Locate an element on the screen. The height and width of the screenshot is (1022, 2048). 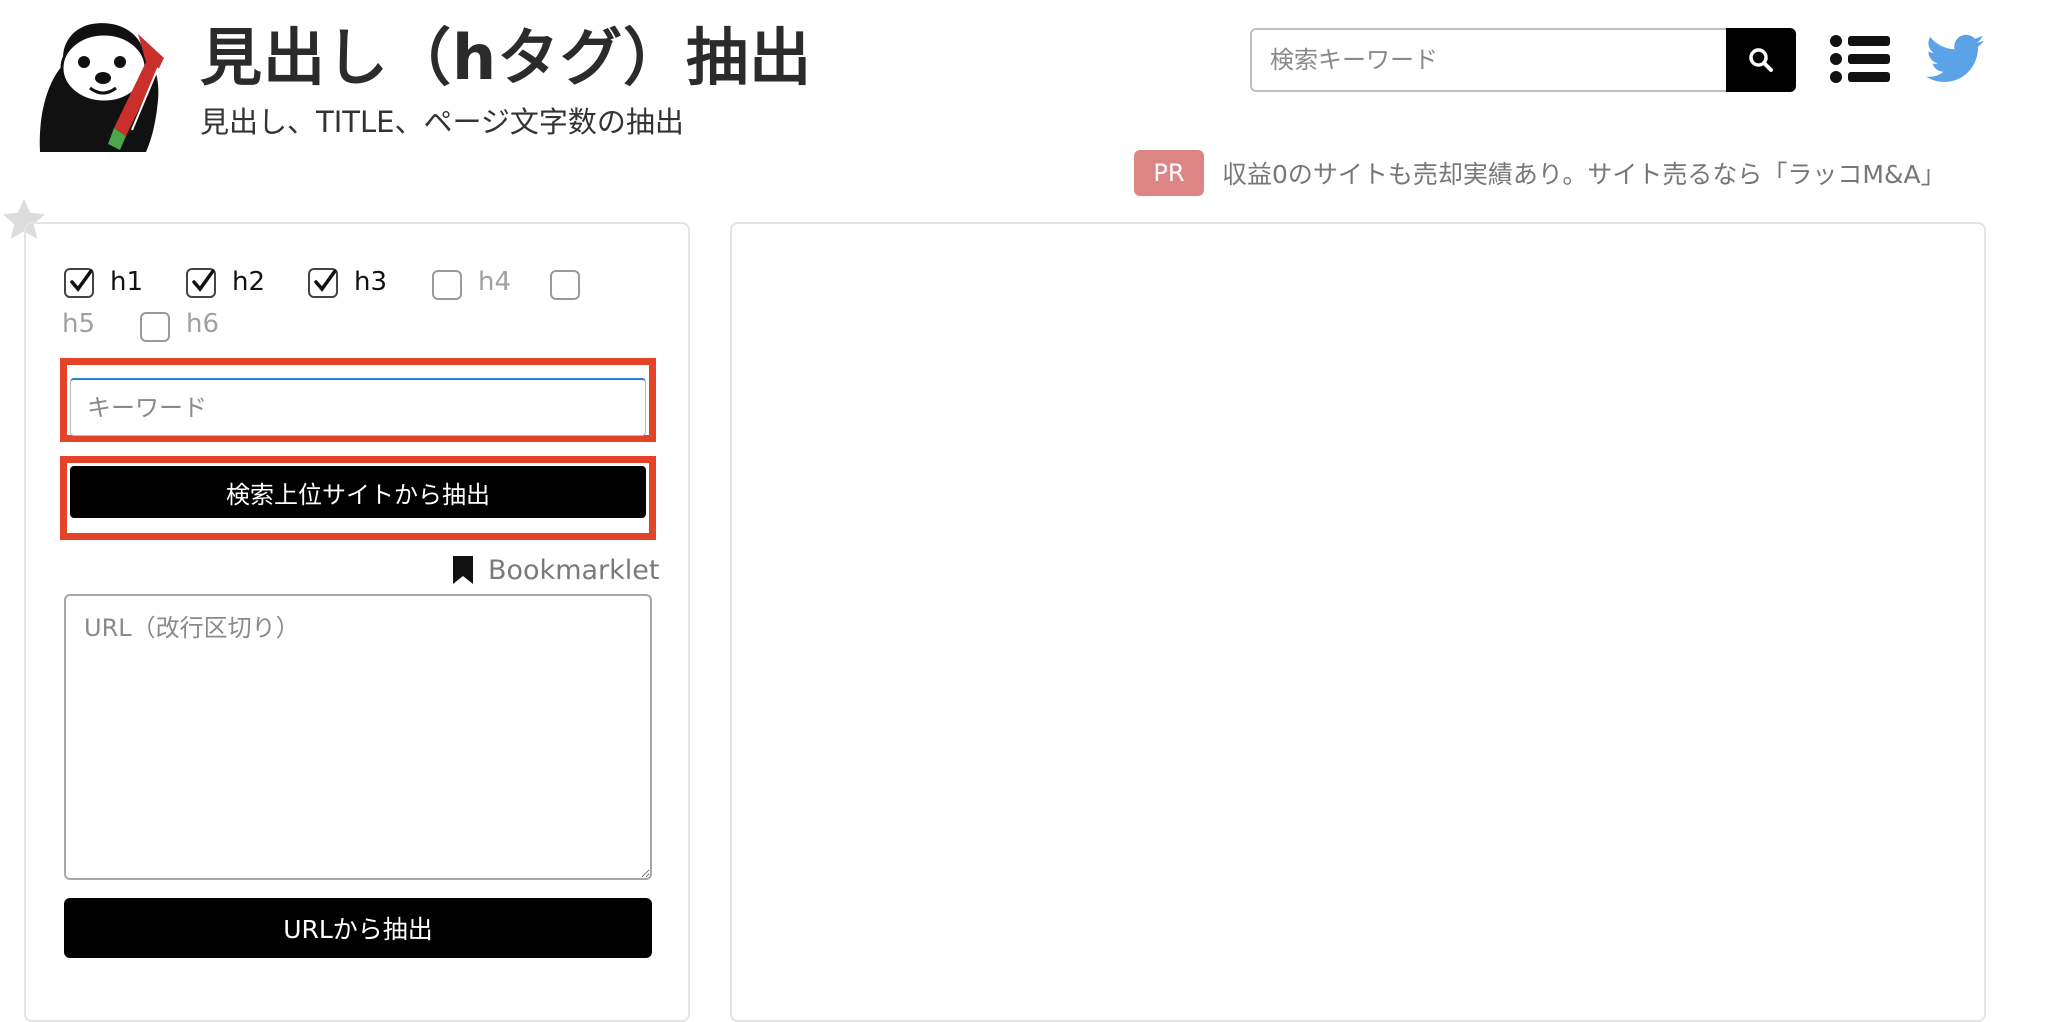
search-button is located at coordinates (1761, 60).